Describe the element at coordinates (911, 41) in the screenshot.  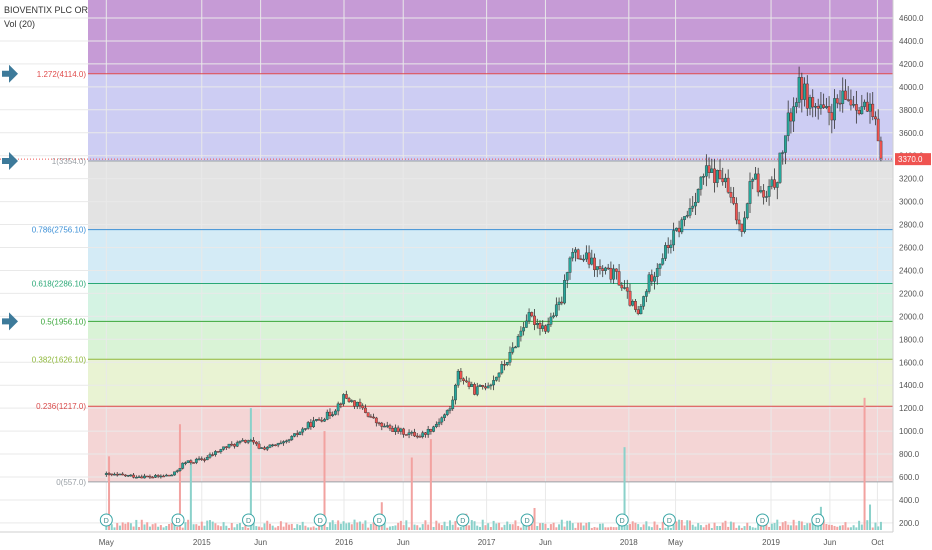
I see `price-axis-tick-label: 4400.0` at that location.